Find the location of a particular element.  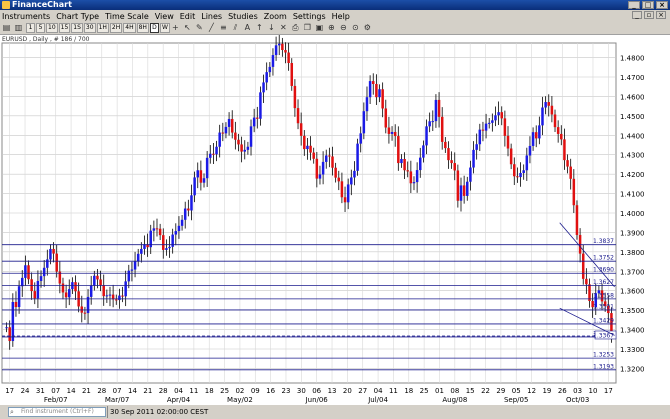

timeframe-30-button: 30 is located at coordinates (89, 28).